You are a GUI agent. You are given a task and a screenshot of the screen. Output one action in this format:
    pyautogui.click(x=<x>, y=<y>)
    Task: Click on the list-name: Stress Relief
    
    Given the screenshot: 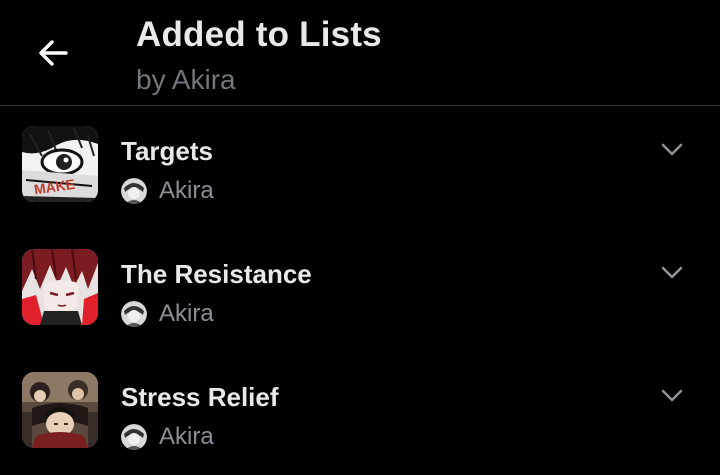 What is the action you would take?
    pyautogui.click(x=200, y=397)
    